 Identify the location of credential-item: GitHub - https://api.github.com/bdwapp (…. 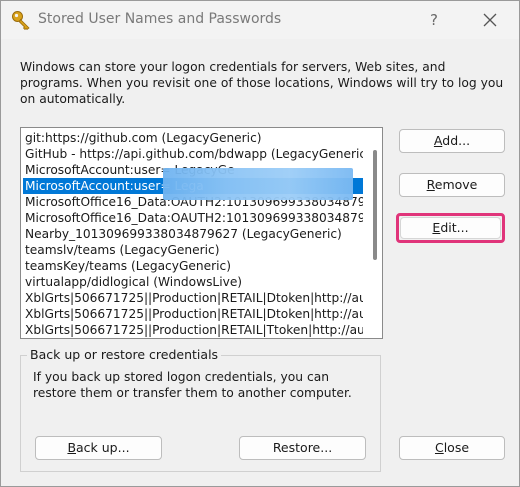
(193, 154).